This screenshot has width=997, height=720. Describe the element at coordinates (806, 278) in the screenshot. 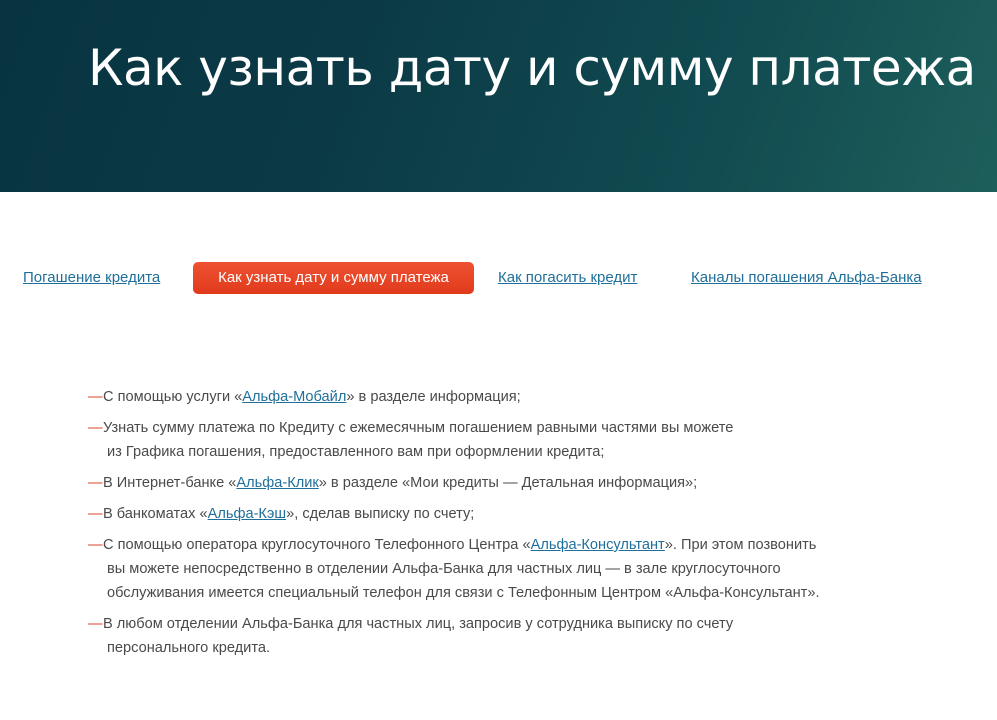

I see `tab-repayment-channels: Каналы погашения Альфа-Банка` at that location.